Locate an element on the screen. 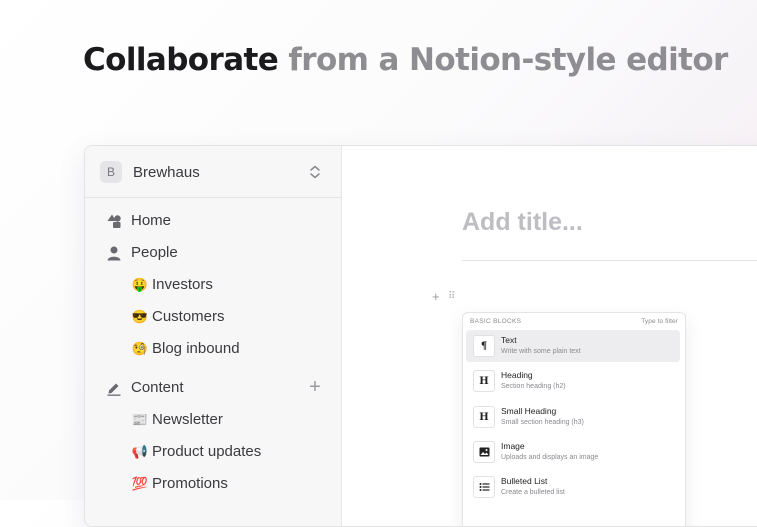 This screenshot has width=757, height=527. small-heading-icon: H is located at coordinates (484, 417).